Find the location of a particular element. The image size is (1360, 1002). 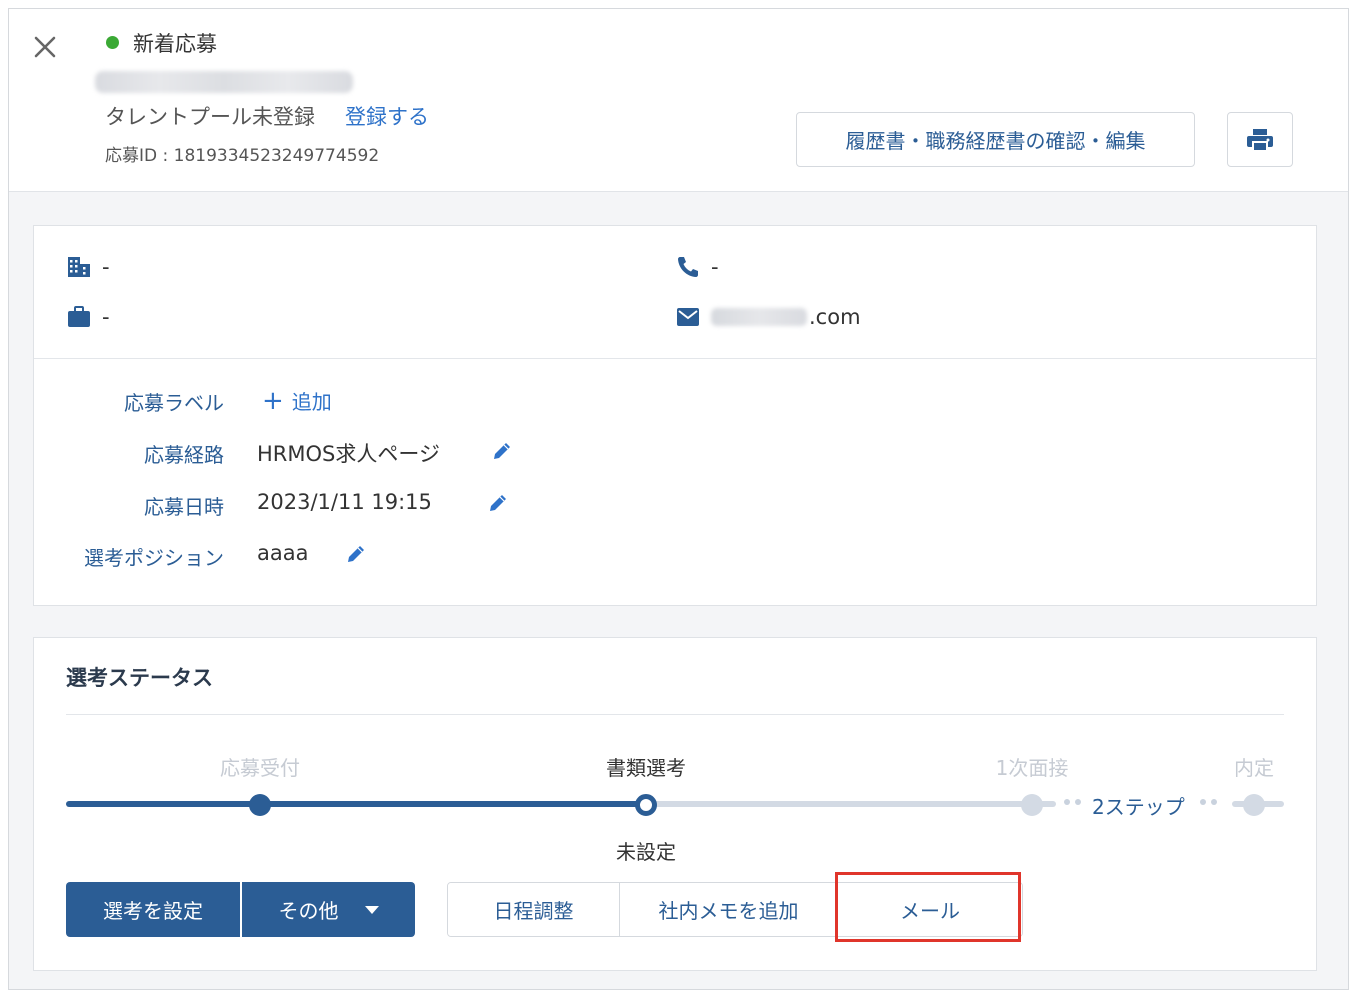

application-datetime-value: 2023/1/11 19:15 is located at coordinates (344, 502).